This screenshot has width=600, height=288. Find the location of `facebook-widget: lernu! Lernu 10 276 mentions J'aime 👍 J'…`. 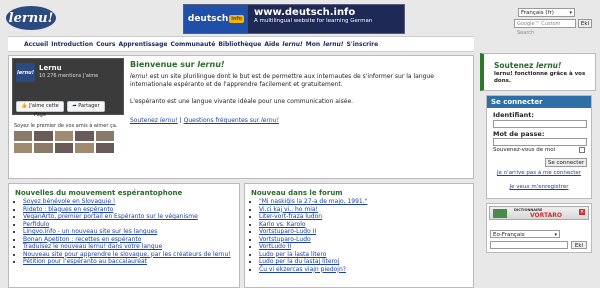

facebook-widget: lernu! Lernu 10 276 mentions J'aime 👍 J'… is located at coordinates (68, 88).